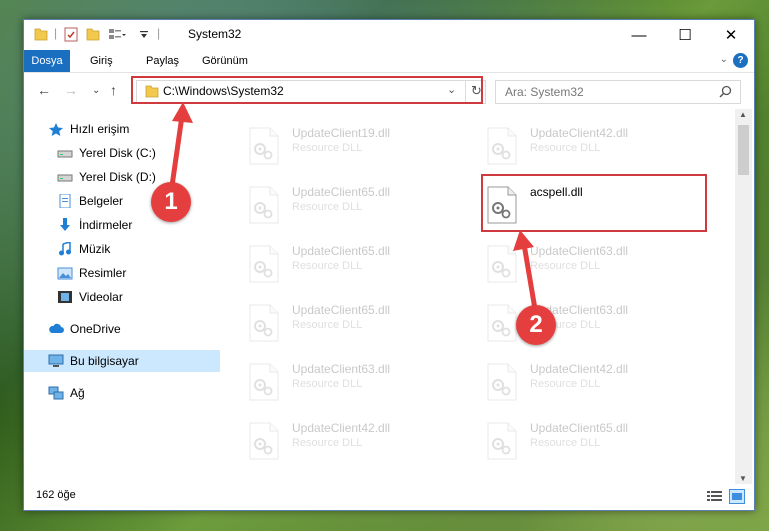 The image size is (769, 531). I want to click on ribbon: Dosya Giriş Paylaş Görünüm ⌄ ?, so click(389, 61).